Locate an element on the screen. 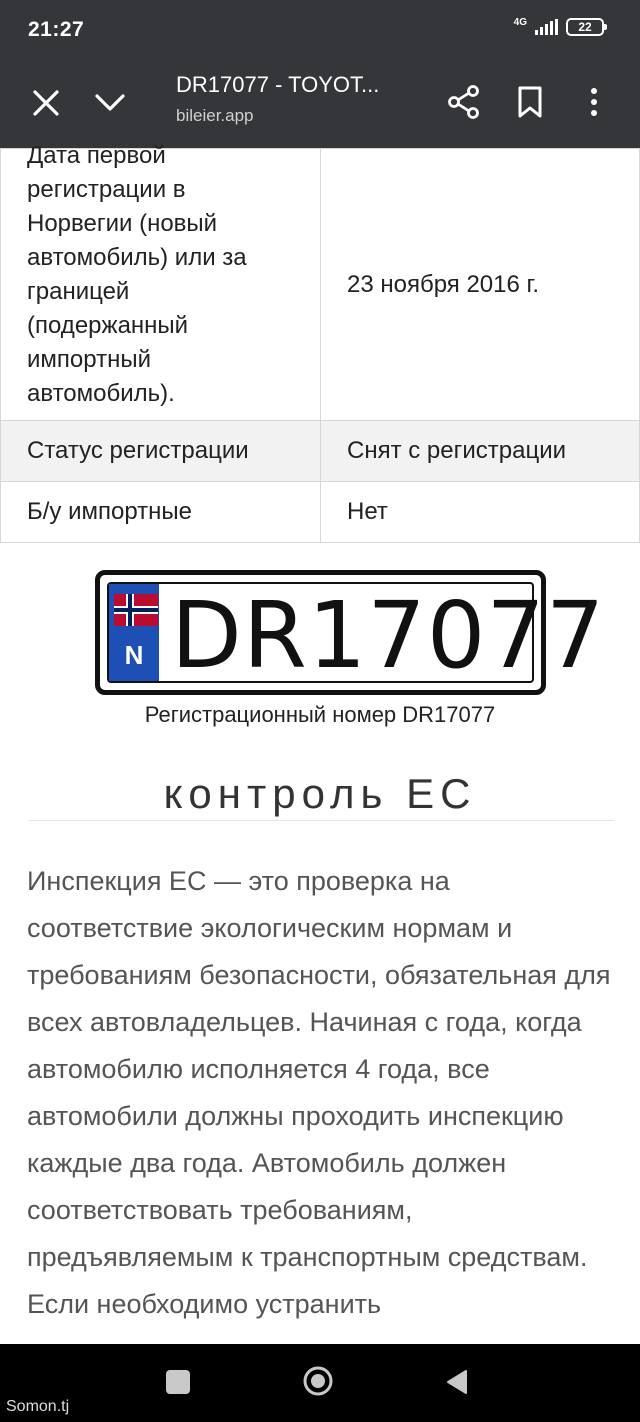 The height and width of the screenshot is (1422, 640). norway-flag-icon is located at coordinates (136, 610).